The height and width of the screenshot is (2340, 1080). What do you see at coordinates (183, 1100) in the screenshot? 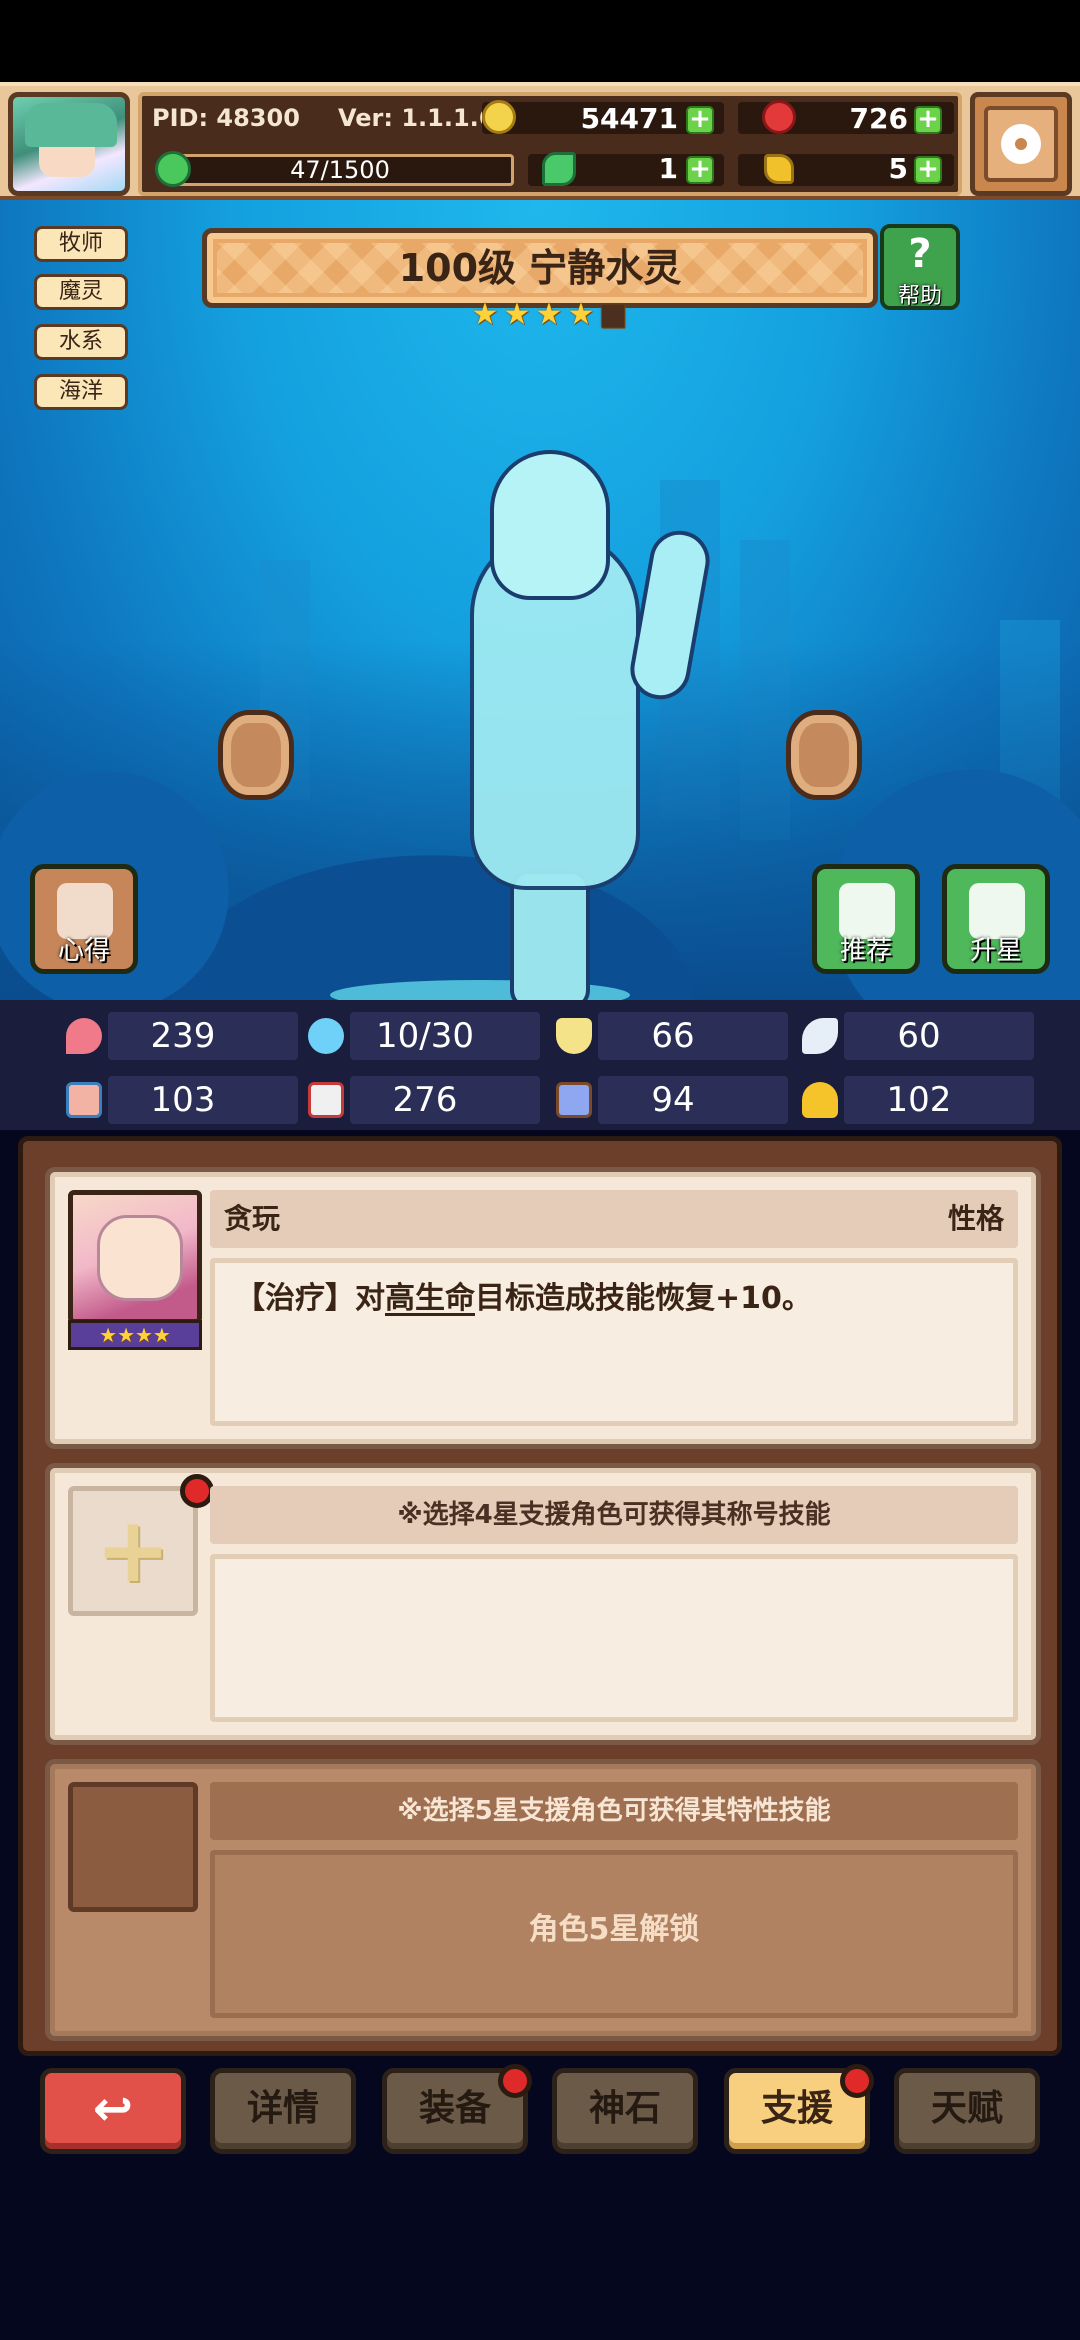
I see `stat-attack-value: 103` at bounding box center [183, 1100].